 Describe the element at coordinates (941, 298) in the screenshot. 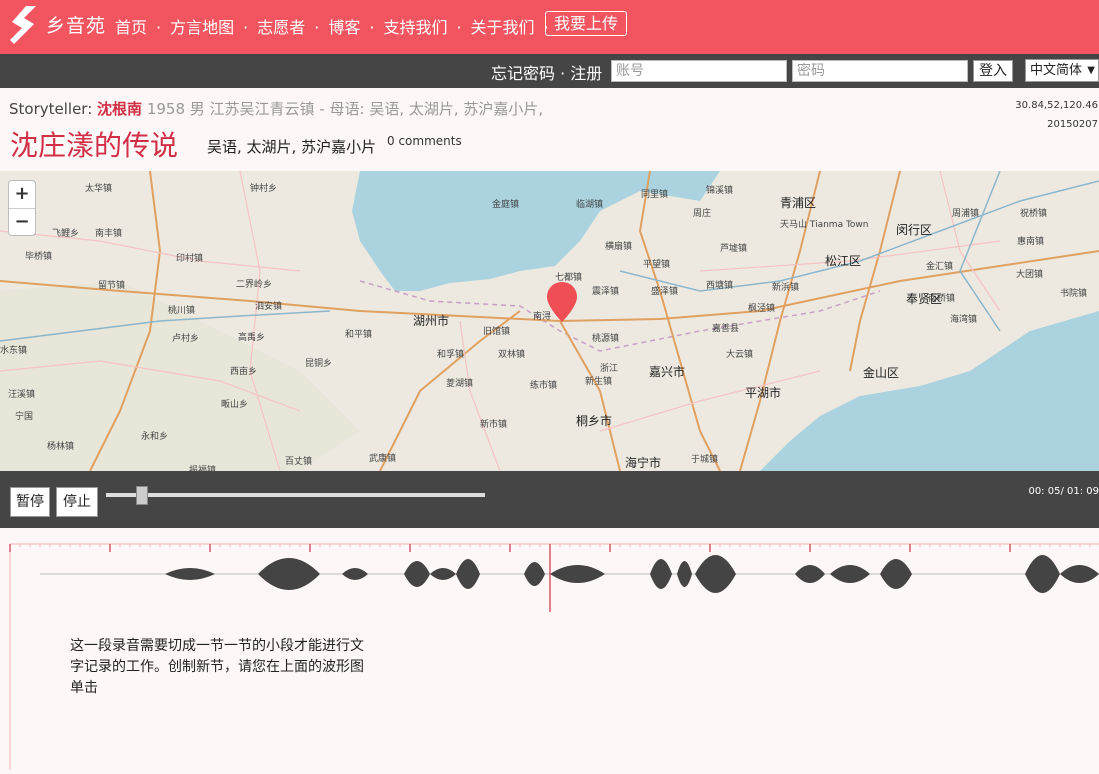

I see `map-label: 南桥镇` at that location.